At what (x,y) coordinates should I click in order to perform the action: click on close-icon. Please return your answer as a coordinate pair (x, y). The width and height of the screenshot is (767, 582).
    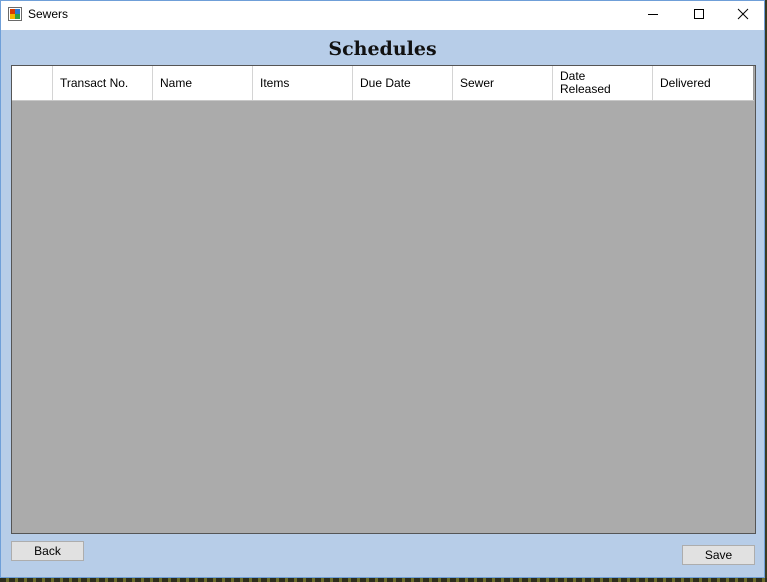
    Looking at the image, I should click on (743, 16).